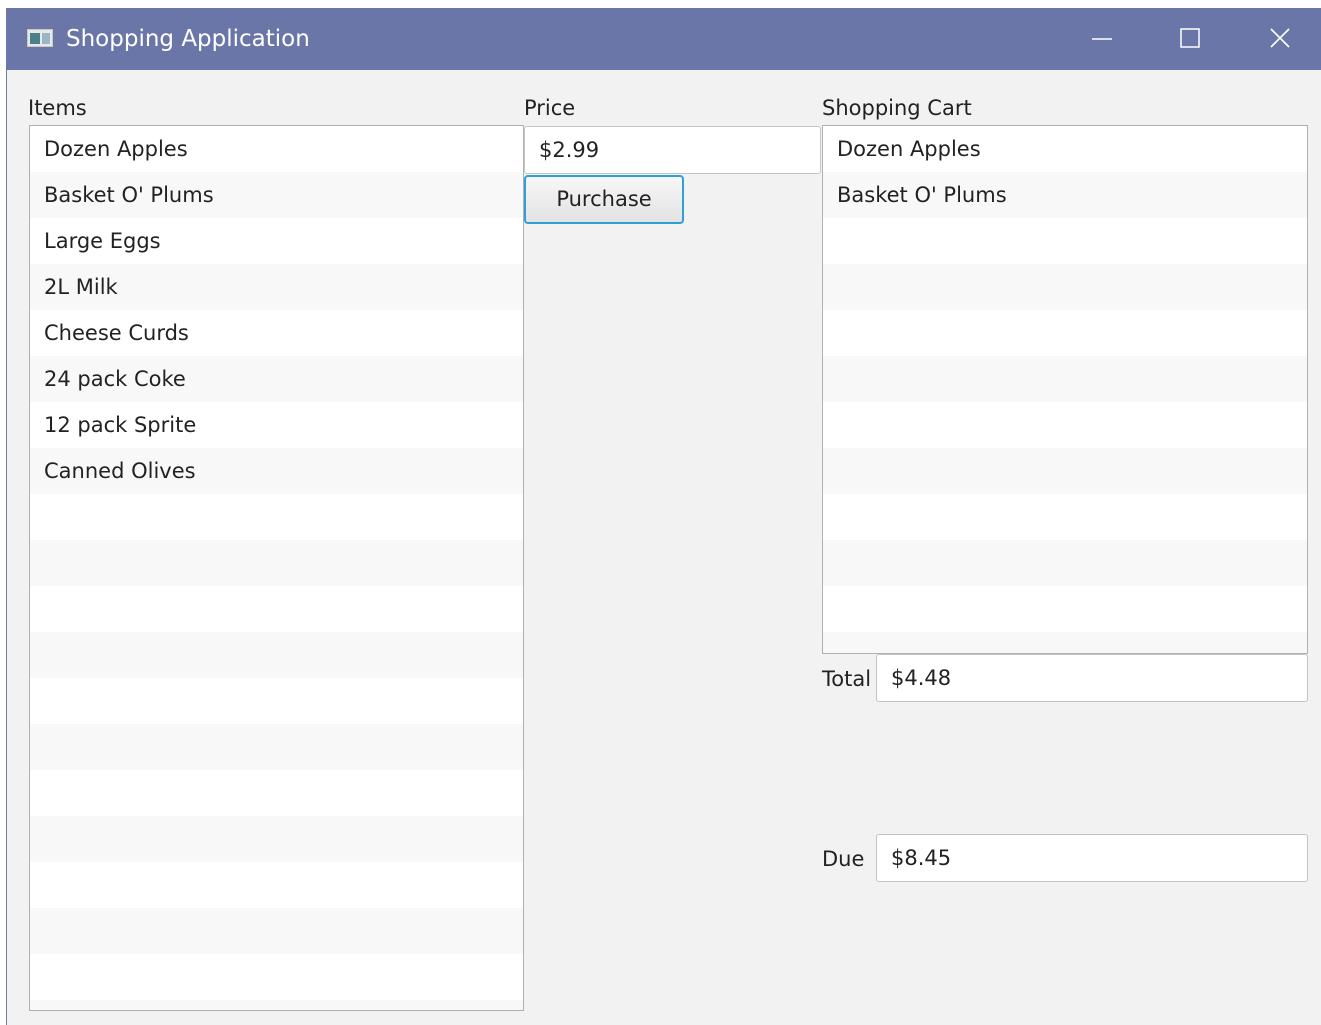 This screenshot has height=1025, width=1321. I want to click on total-field: $4.48, so click(1092, 678).